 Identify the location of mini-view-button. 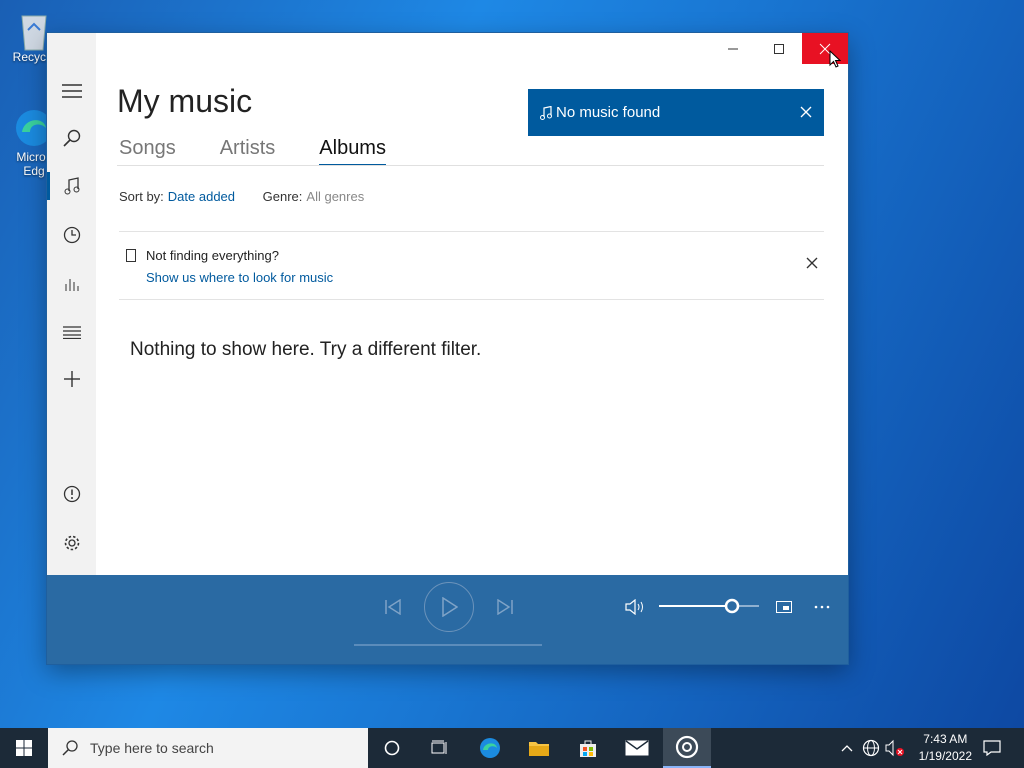
(784, 607).